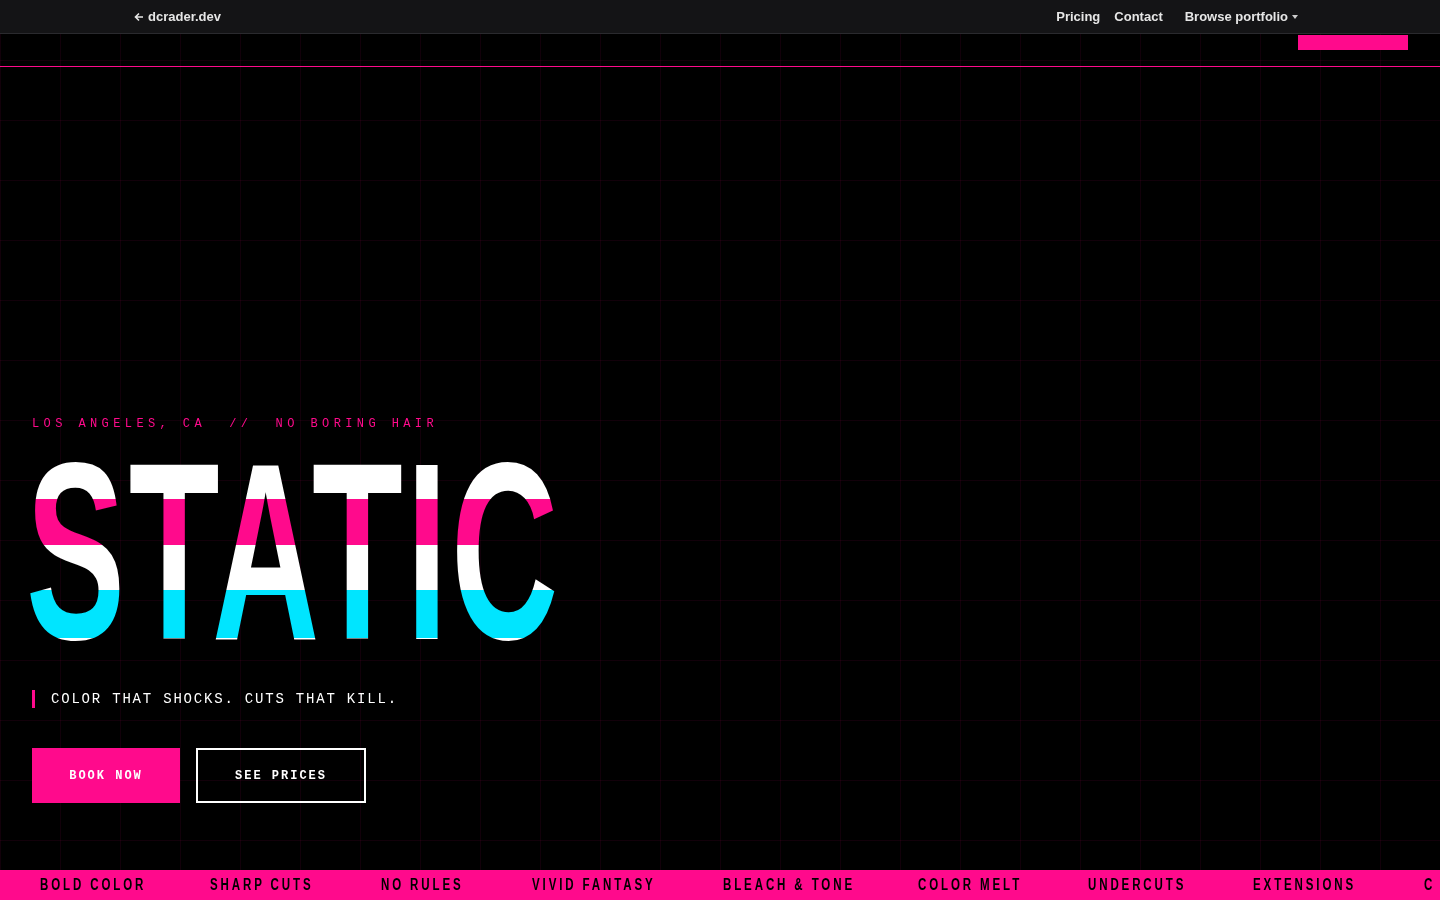 The image size is (1440, 900). Describe the element at coordinates (422, 885) in the screenshot. I see `service-label: NO RULES` at that location.